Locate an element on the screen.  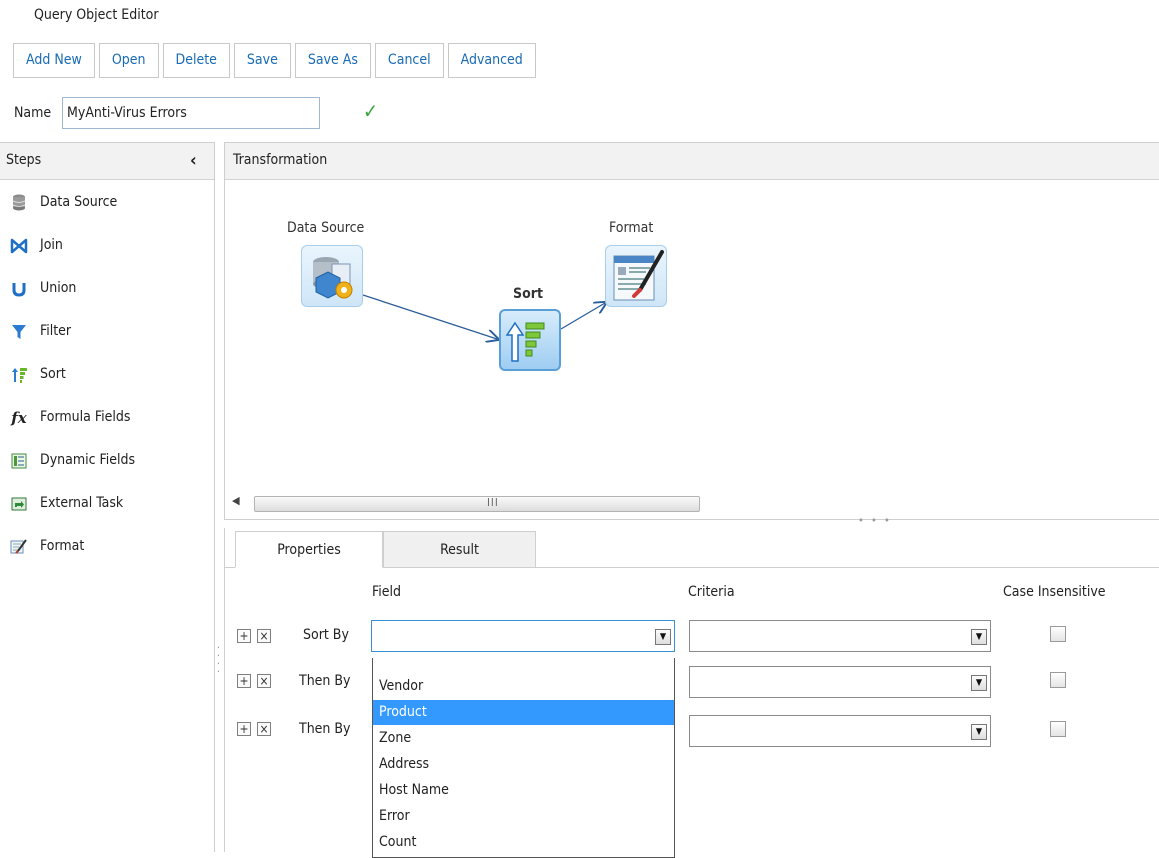
filter-icon is located at coordinates (19, 332).